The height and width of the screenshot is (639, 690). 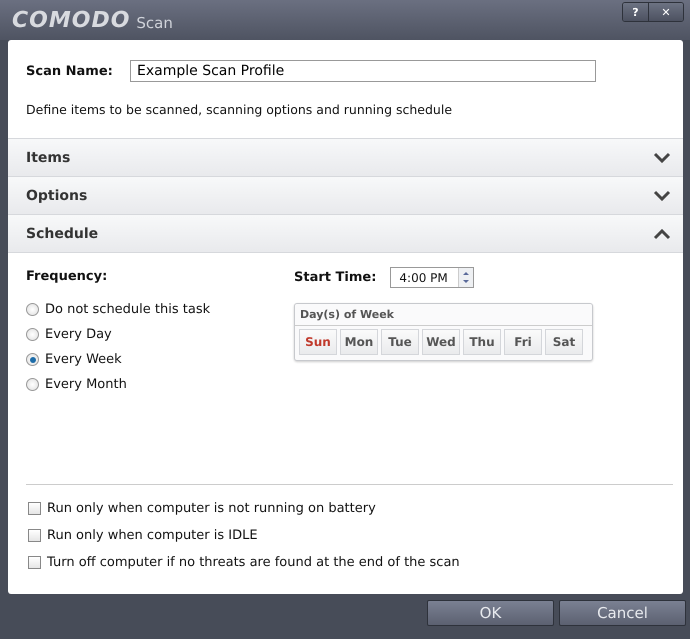 I want to click on section-header: Schedule, so click(x=345, y=233).